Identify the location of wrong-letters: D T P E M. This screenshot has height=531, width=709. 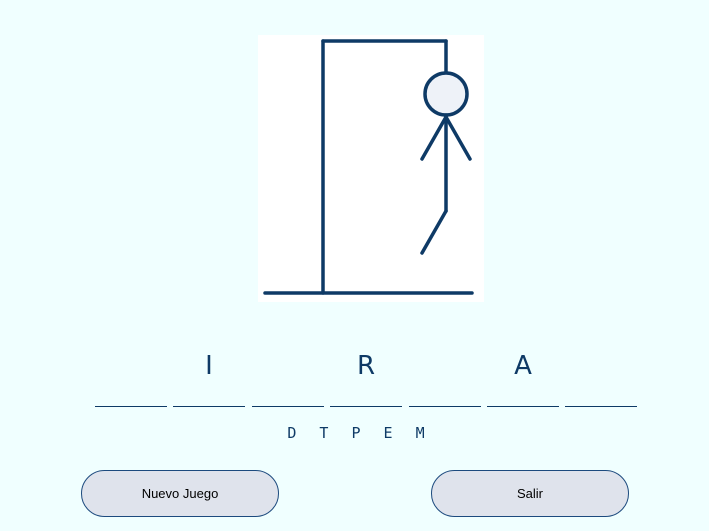
(354, 433).